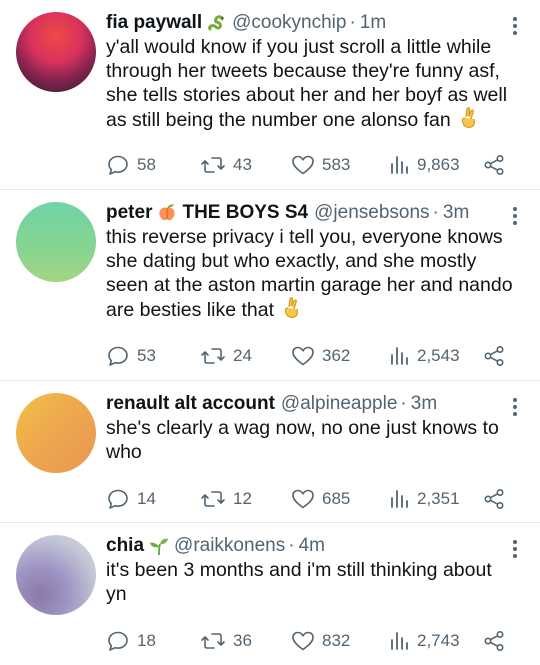  I want to click on like-count: 362, so click(336, 355).